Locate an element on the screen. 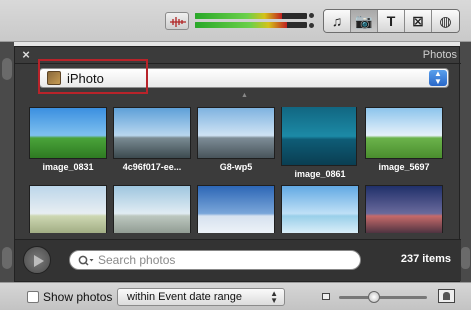 The image size is (471, 310). date-range-value: within Event date range is located at coordinates (184, 297).